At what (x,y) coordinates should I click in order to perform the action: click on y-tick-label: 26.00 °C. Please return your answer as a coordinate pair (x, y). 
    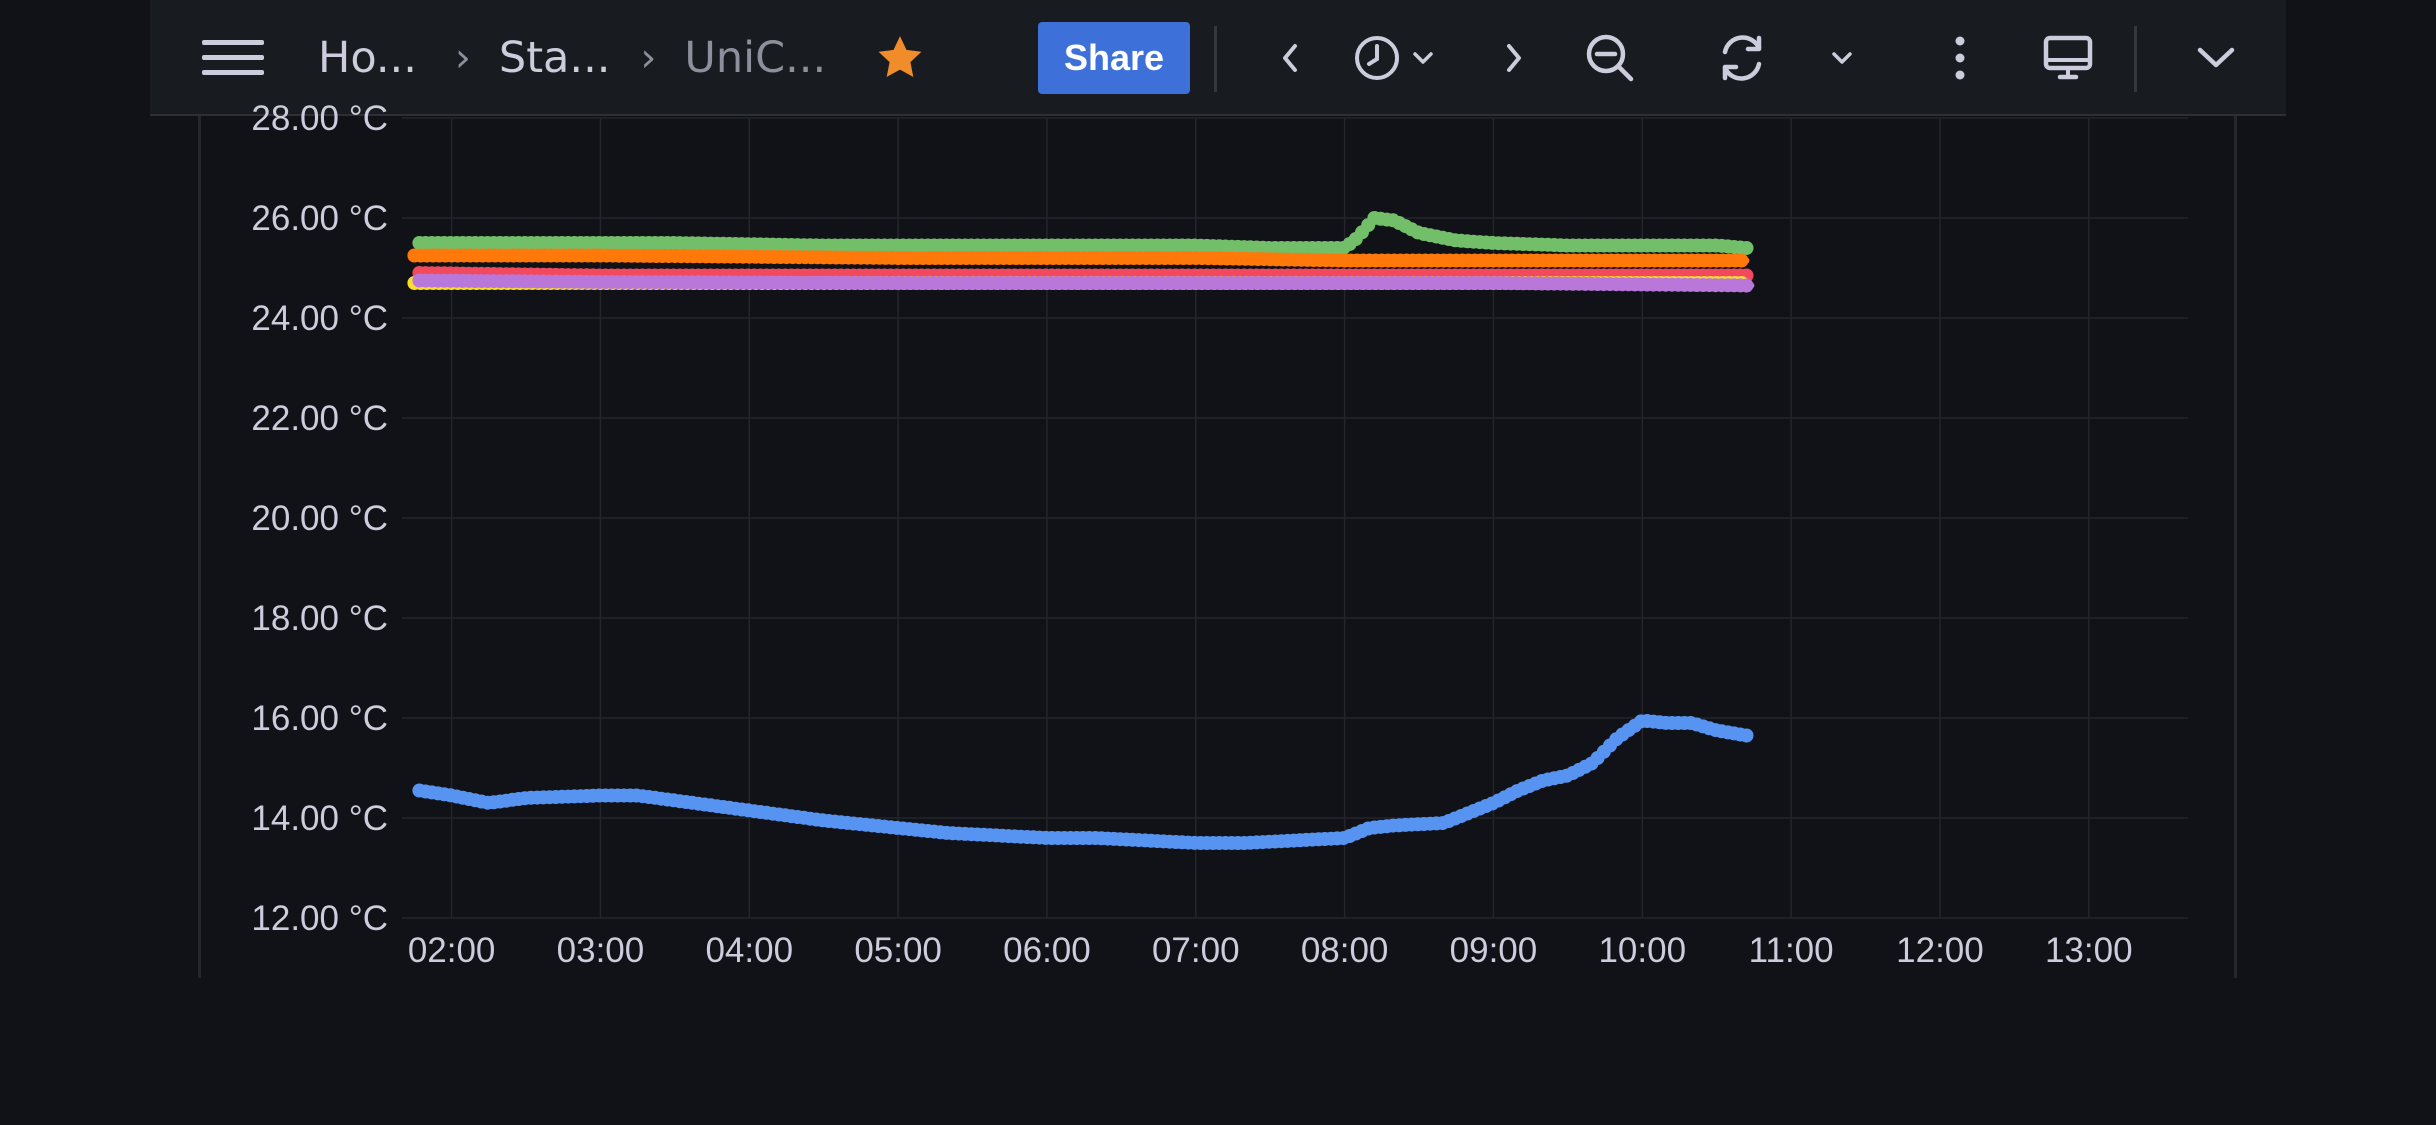
    Looking at the image, I should click on (319, 218).